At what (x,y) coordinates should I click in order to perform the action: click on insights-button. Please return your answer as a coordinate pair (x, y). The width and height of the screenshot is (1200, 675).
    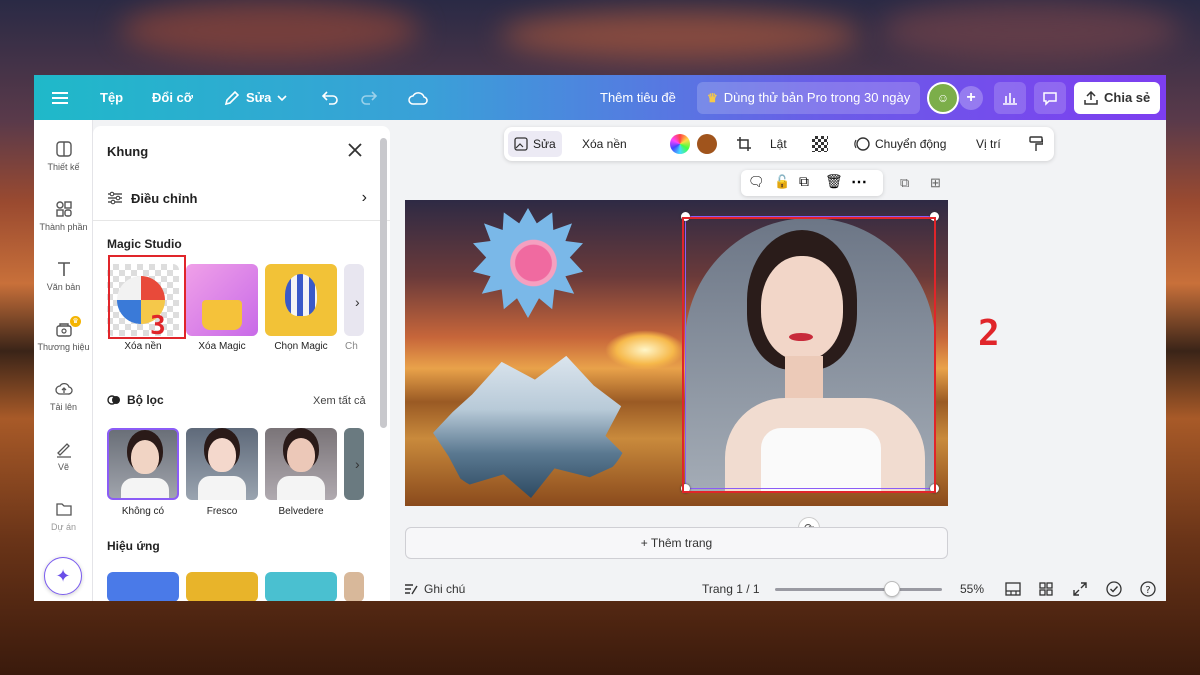
    Looking at the image, I should click on (1010, 97).